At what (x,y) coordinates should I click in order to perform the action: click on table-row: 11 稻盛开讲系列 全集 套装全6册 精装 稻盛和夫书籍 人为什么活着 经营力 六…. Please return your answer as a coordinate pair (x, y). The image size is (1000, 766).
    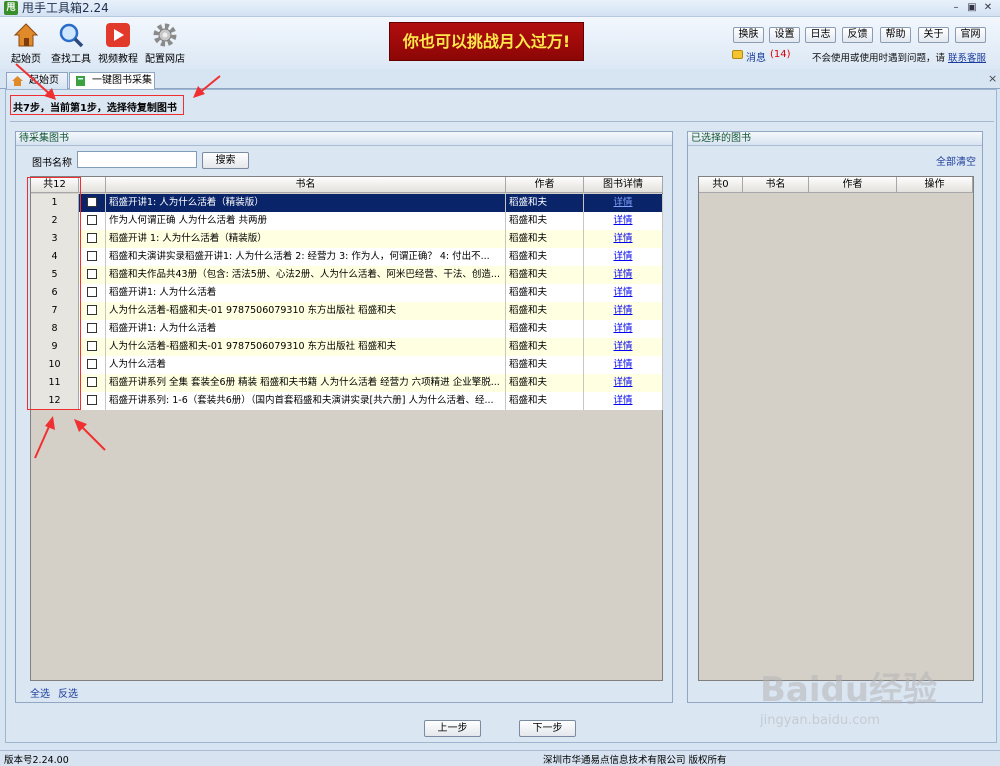
    Looking at the image, I should click on (347, 383).